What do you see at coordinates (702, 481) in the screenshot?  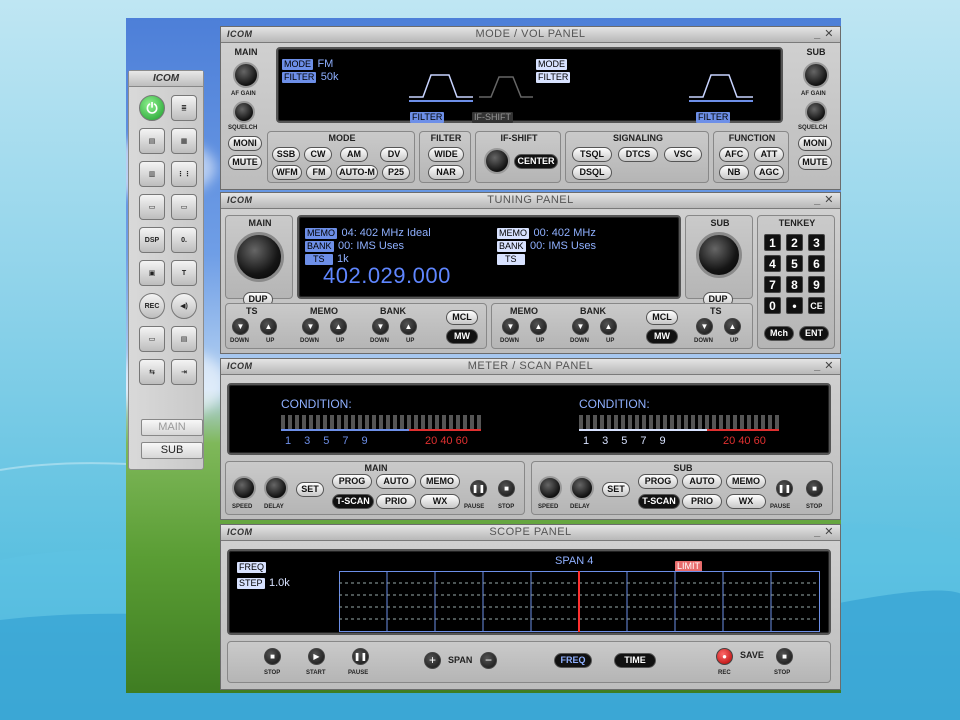 I see `sub-auto-button: AUTO` at bounding box center [702, 481].